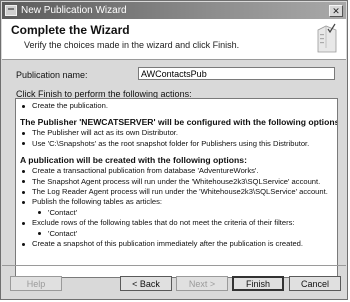  I want to click on app-window-icon, so click(11, 10).